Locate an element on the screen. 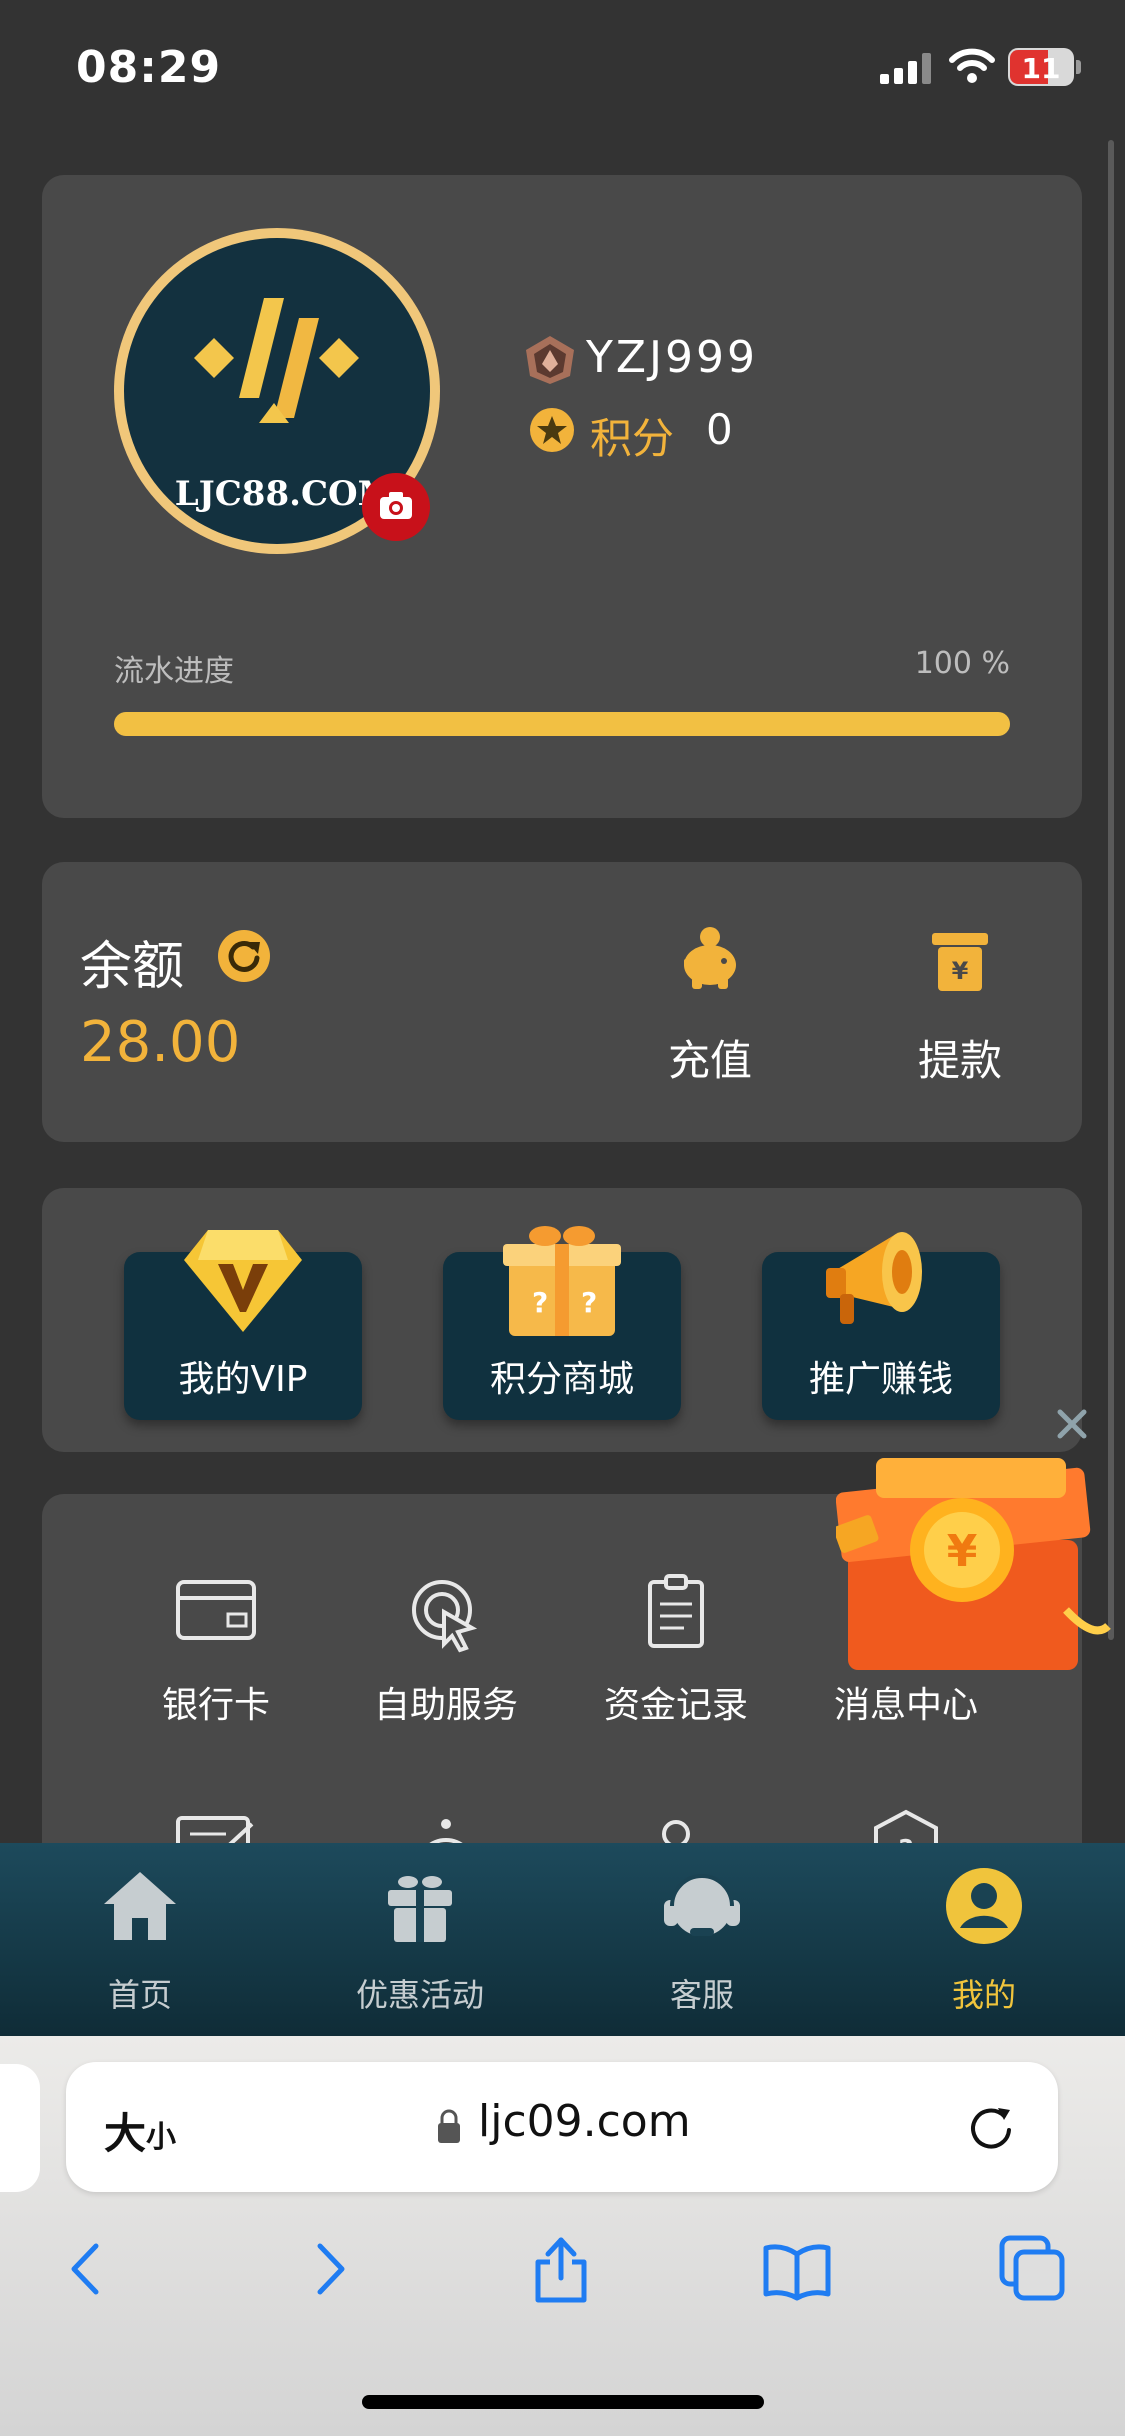 This screenshot has height=2436, width=1125. balance-value: 28.00 is located at coordinates (160, 1042).